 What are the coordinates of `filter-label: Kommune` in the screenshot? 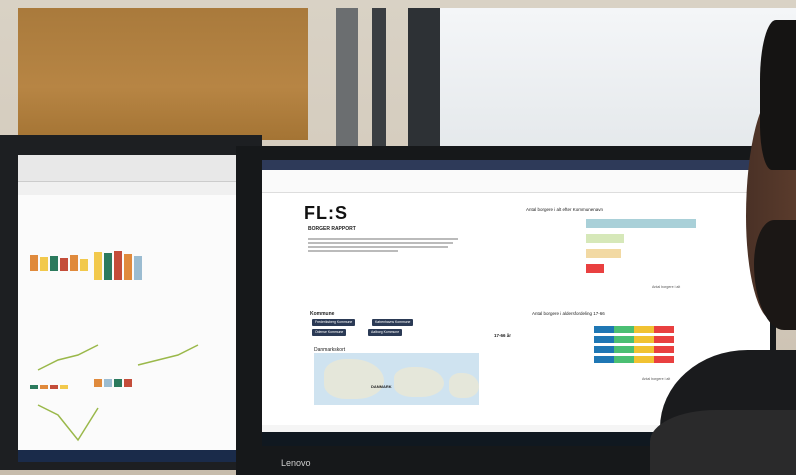 It's located at (322, 314).